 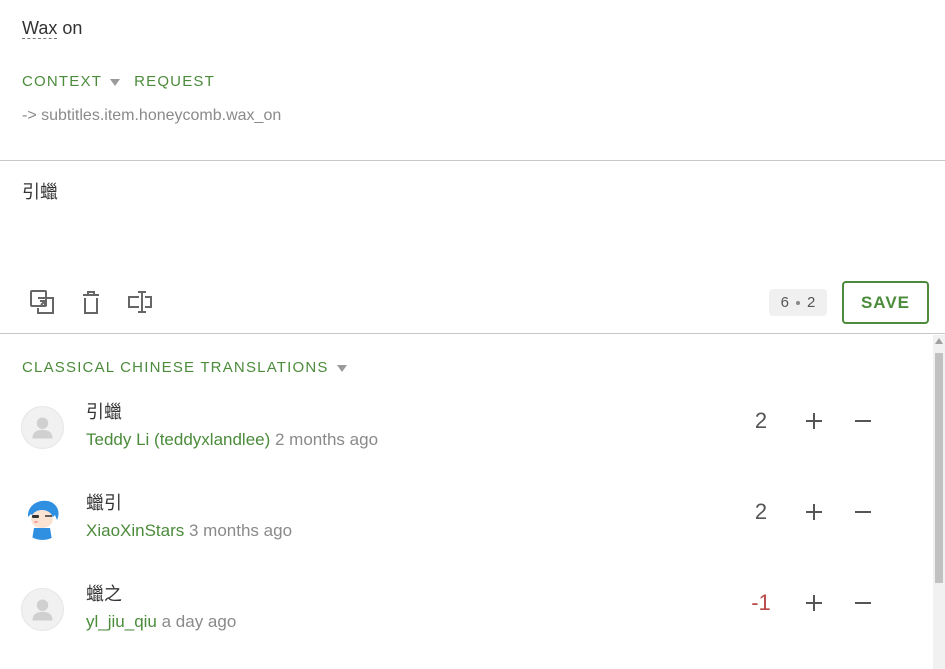 I want to click on context-key: -> subtitles.item.honeycomb.wax_on, so click(x=152, y=115).